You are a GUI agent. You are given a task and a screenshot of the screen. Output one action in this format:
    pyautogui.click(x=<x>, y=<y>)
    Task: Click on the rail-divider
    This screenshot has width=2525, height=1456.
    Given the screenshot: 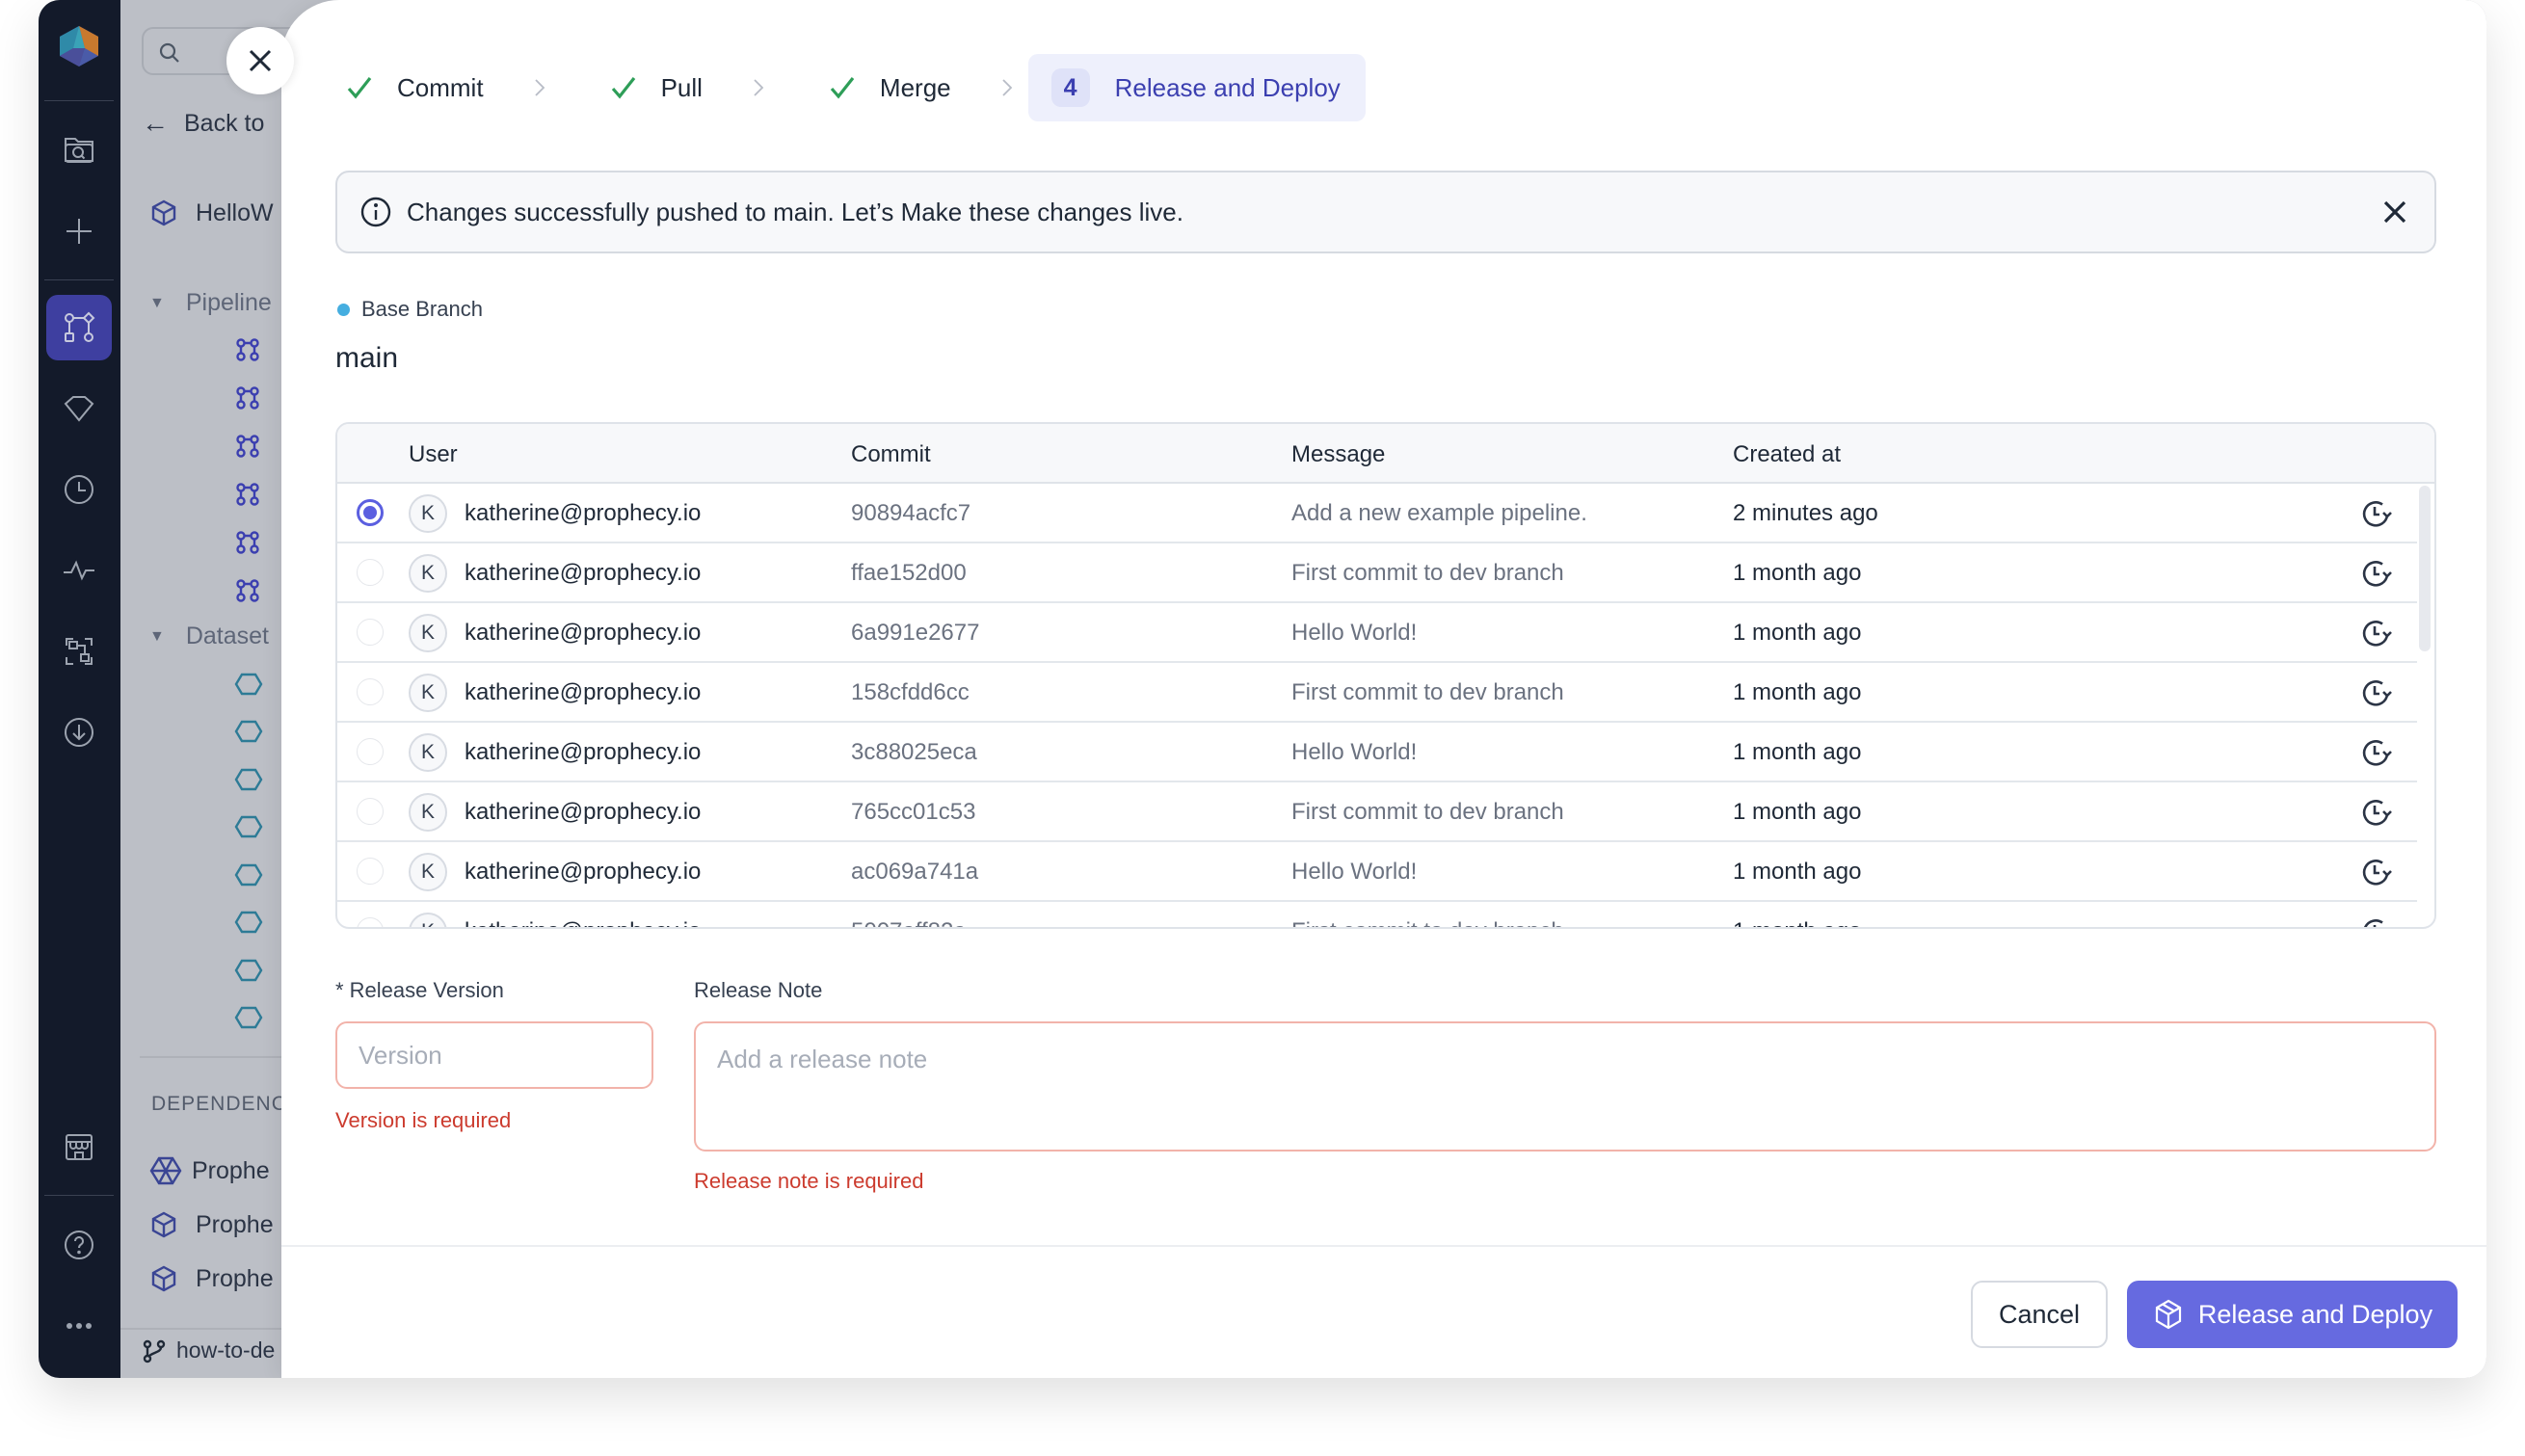 What is the action you would take?
    pyautogui.click(x=79, y=279)
    